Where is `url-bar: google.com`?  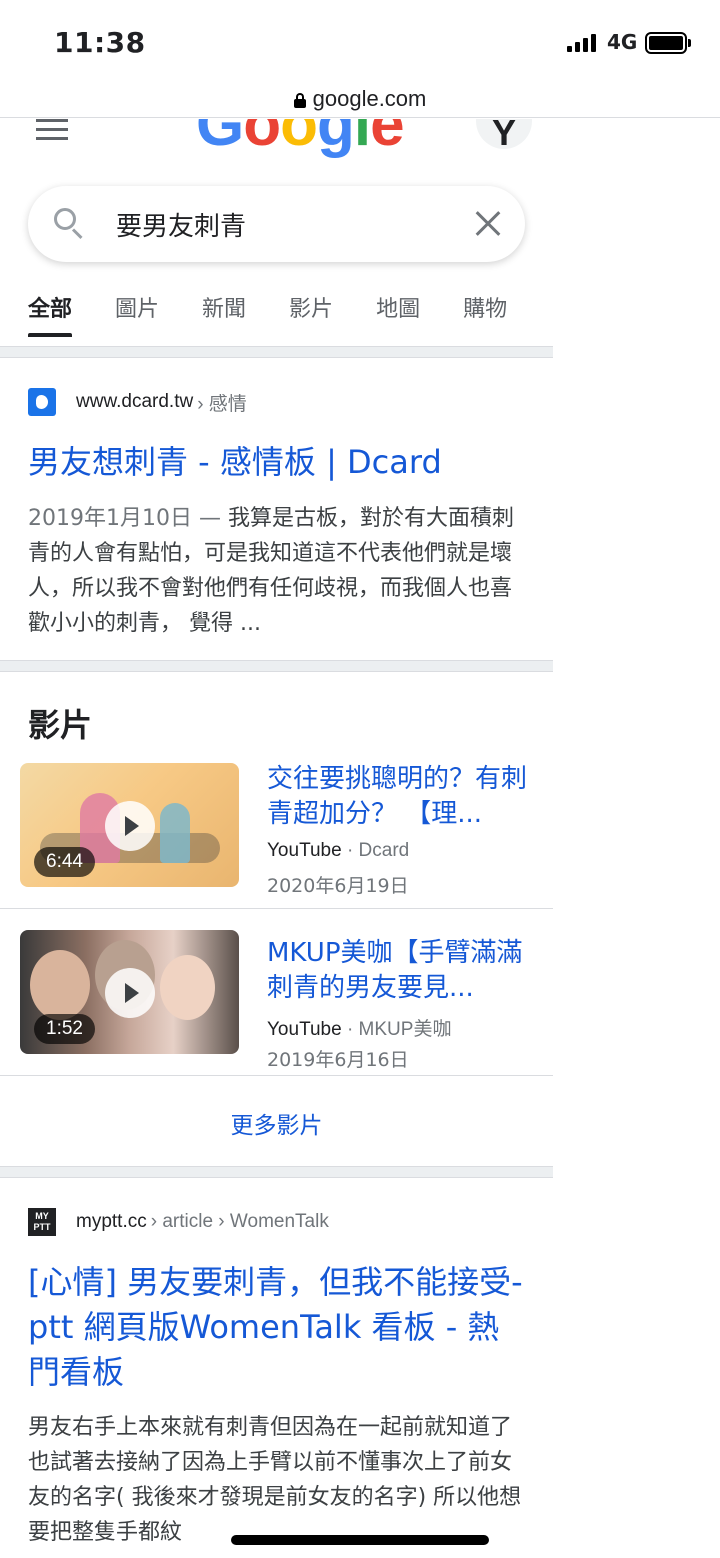
url-bar: google.com is located at coordinates (360, 99).